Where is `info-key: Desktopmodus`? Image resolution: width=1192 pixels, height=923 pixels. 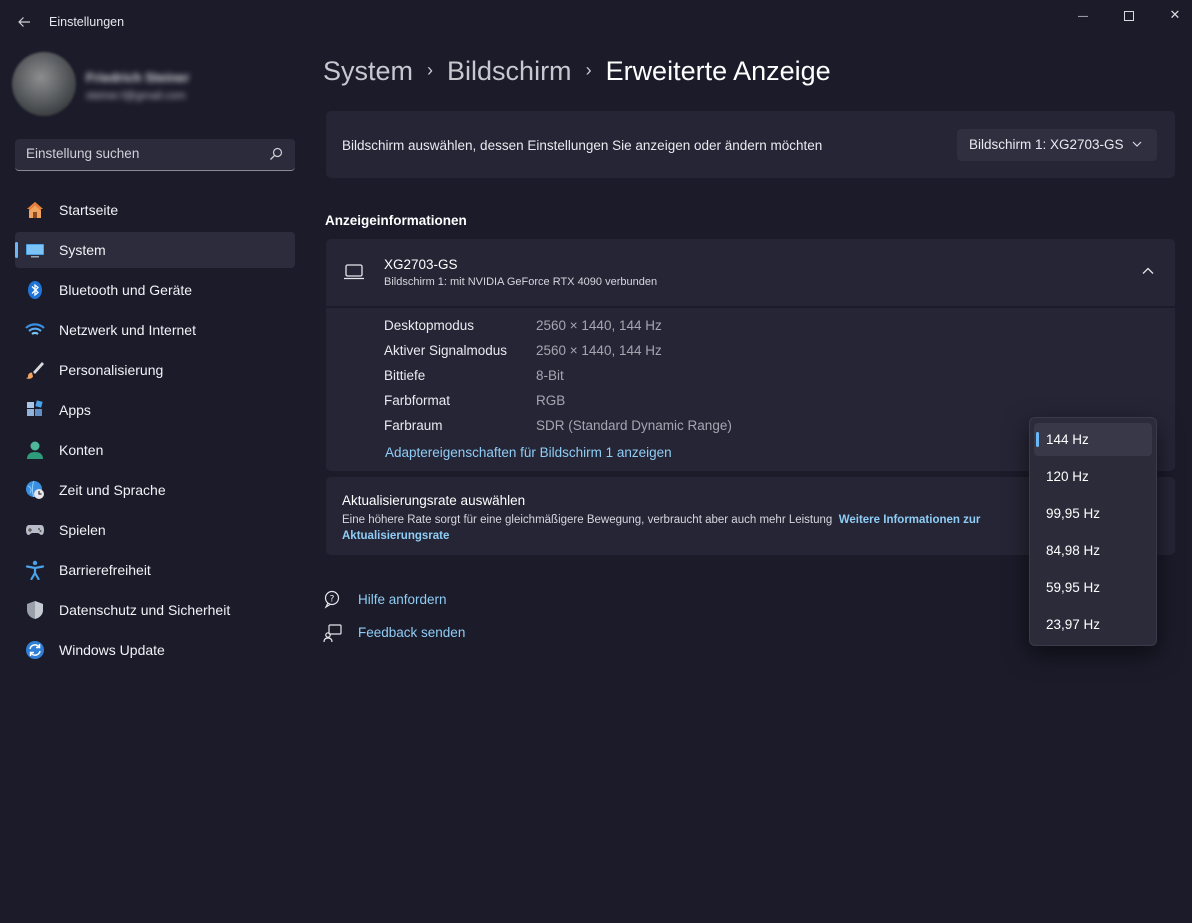 info-key: Desktopmodus is located at coordinates (429, 325).